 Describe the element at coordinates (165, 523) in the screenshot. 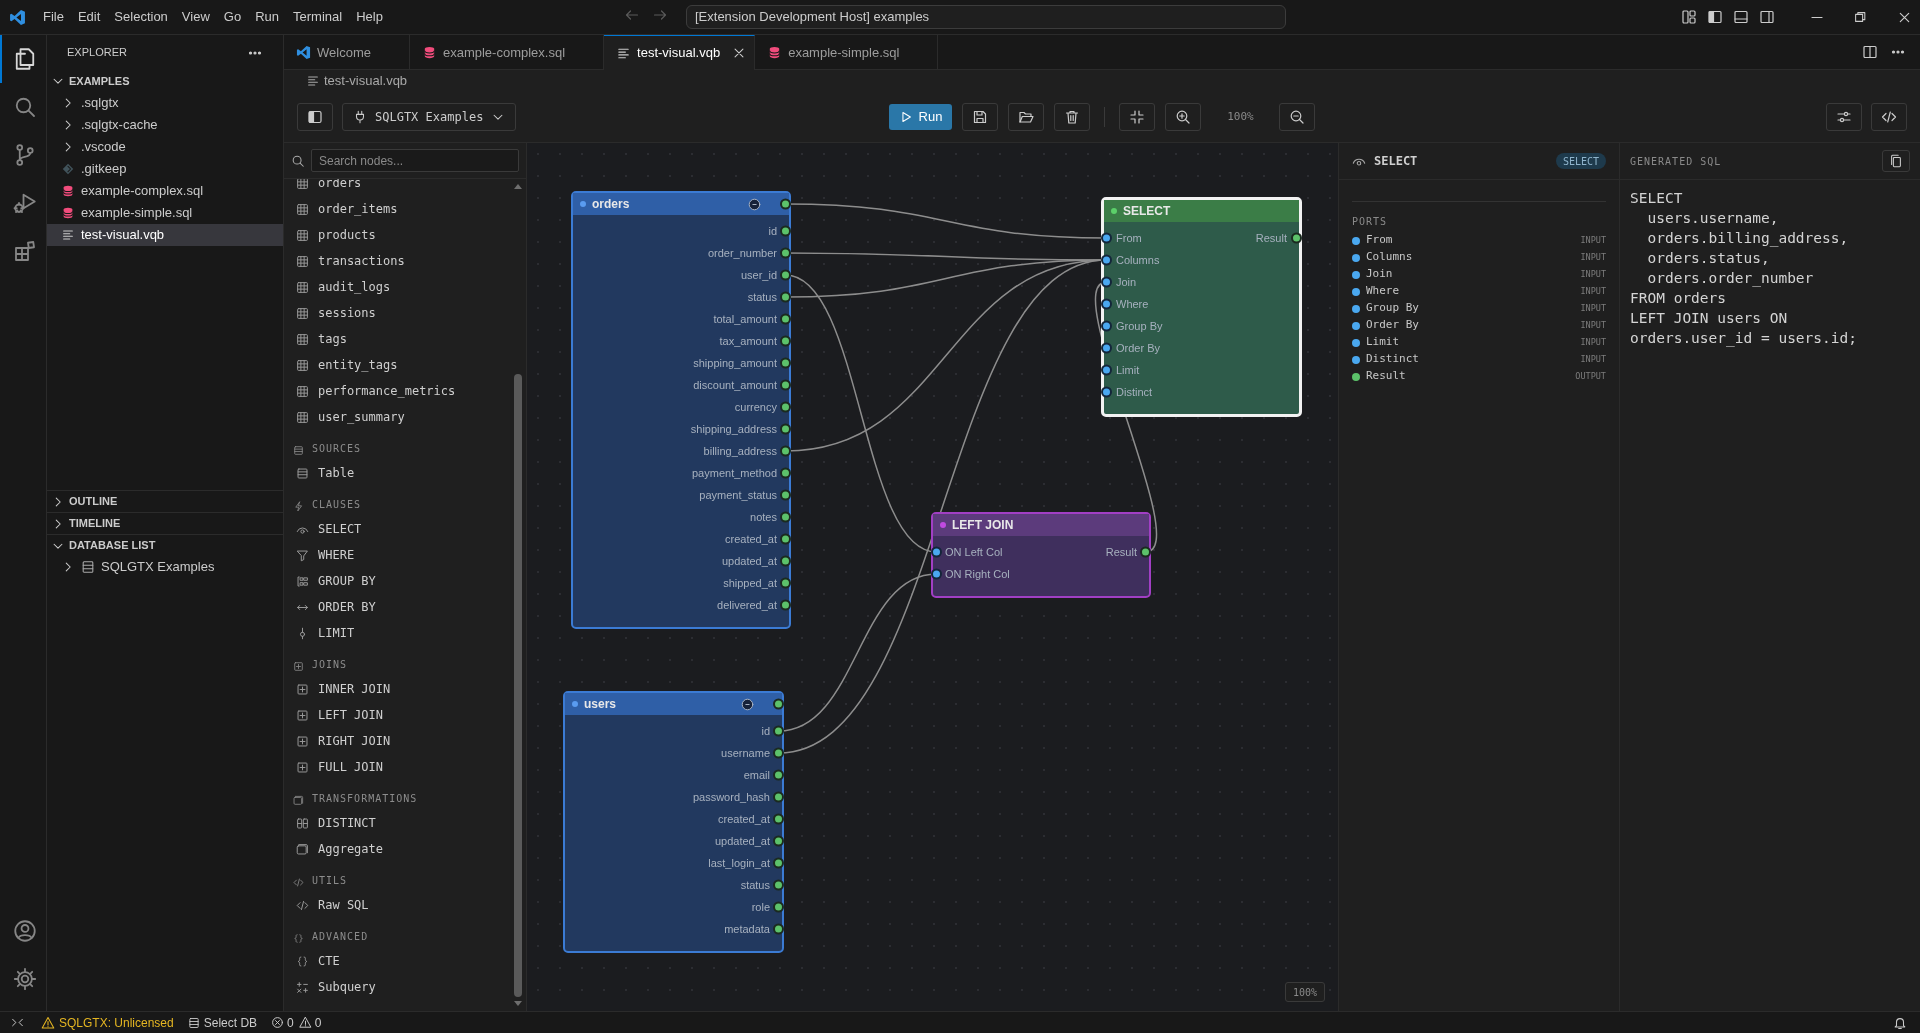

I see `section-header: TIMELINE` at that location.